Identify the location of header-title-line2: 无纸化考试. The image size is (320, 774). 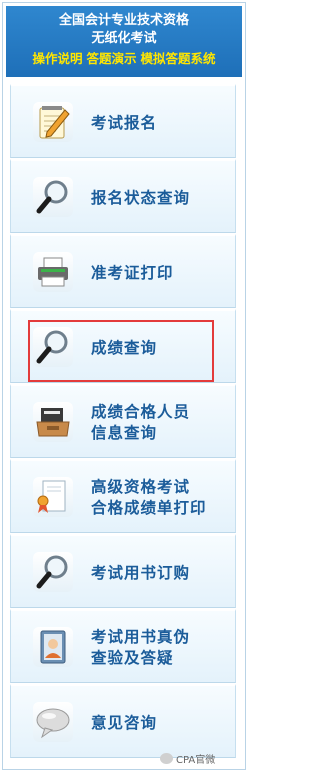
(124, 38).